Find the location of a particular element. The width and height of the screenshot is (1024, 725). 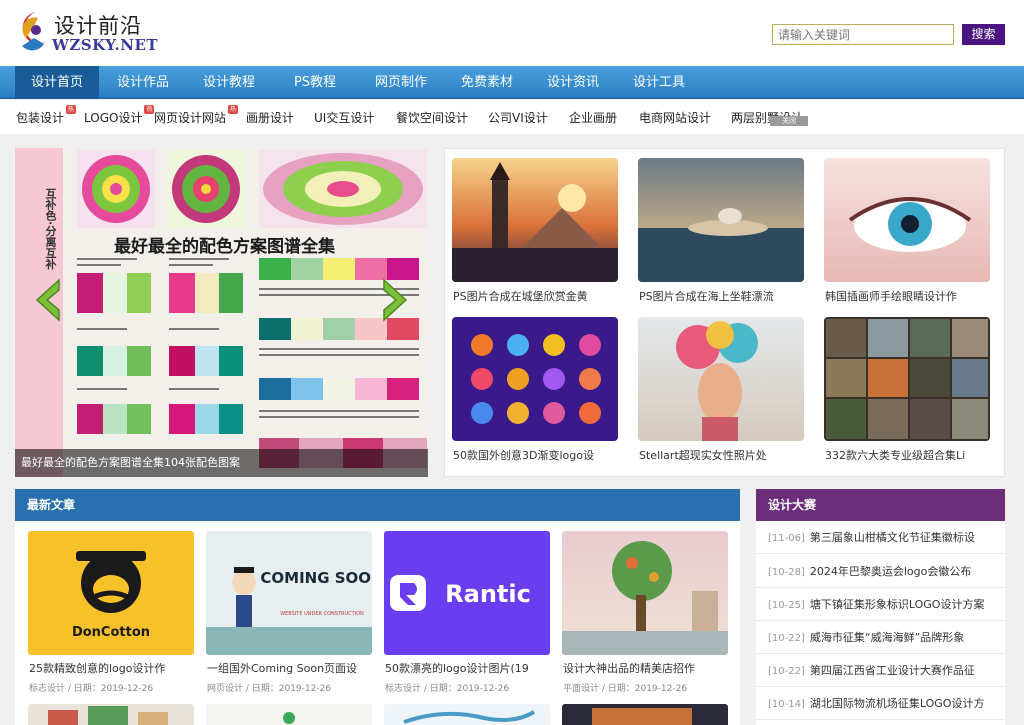

article-image: Rantic is located at coordinates (467, 593).